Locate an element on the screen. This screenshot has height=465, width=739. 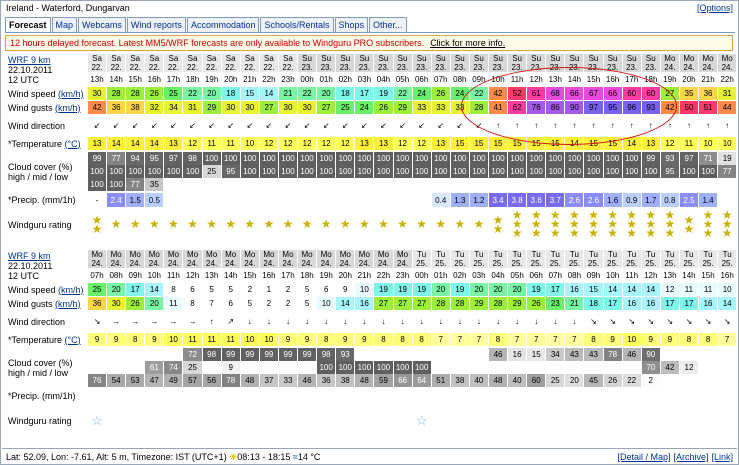
wind-gust-cell: 23 is located at coordinates (555, 303).